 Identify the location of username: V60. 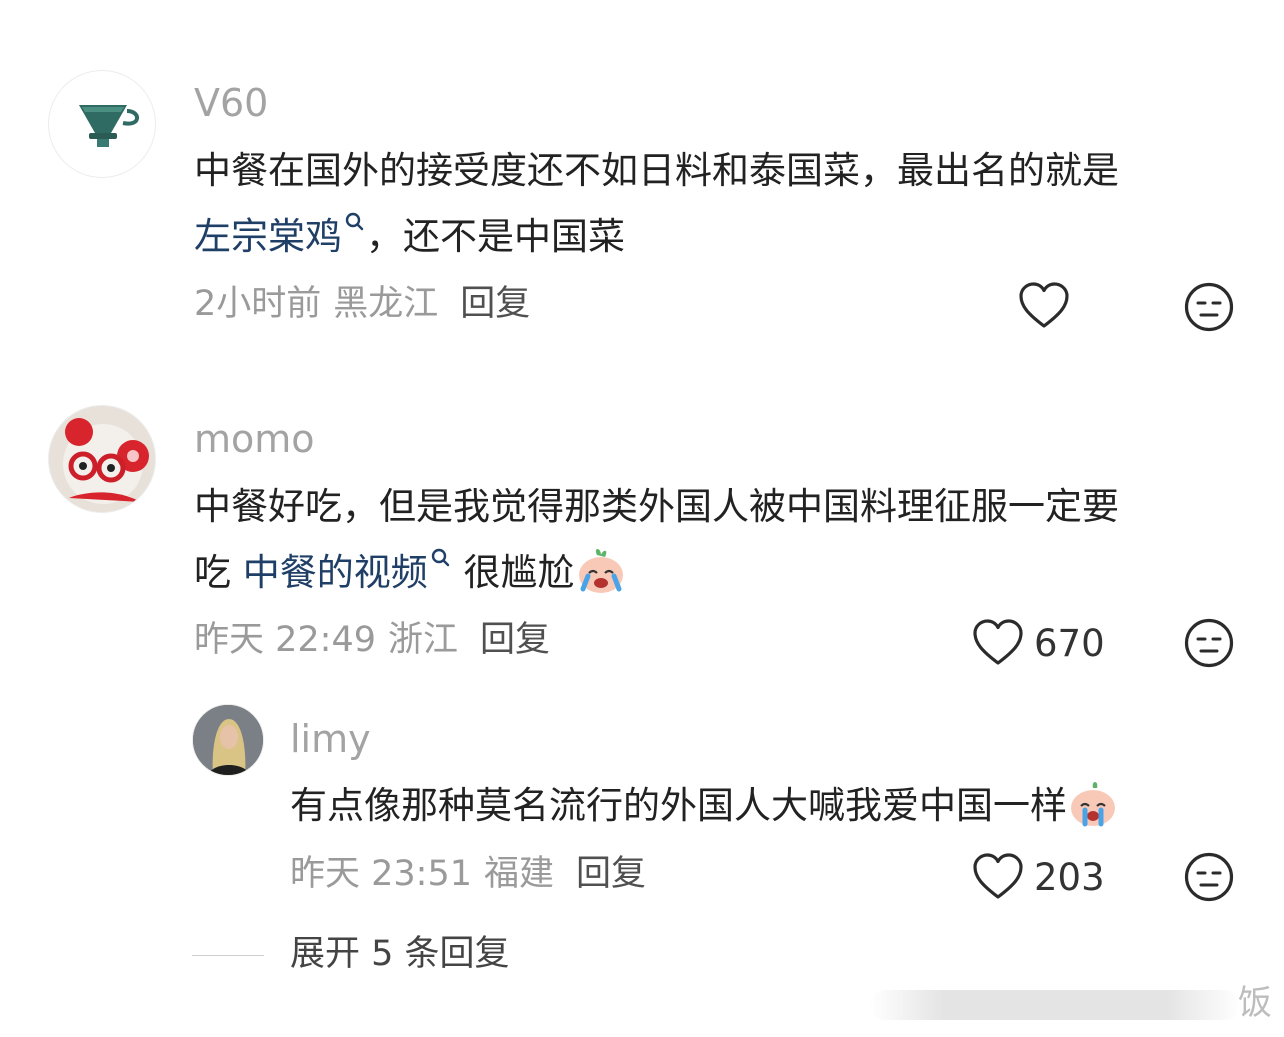
(231, 103).